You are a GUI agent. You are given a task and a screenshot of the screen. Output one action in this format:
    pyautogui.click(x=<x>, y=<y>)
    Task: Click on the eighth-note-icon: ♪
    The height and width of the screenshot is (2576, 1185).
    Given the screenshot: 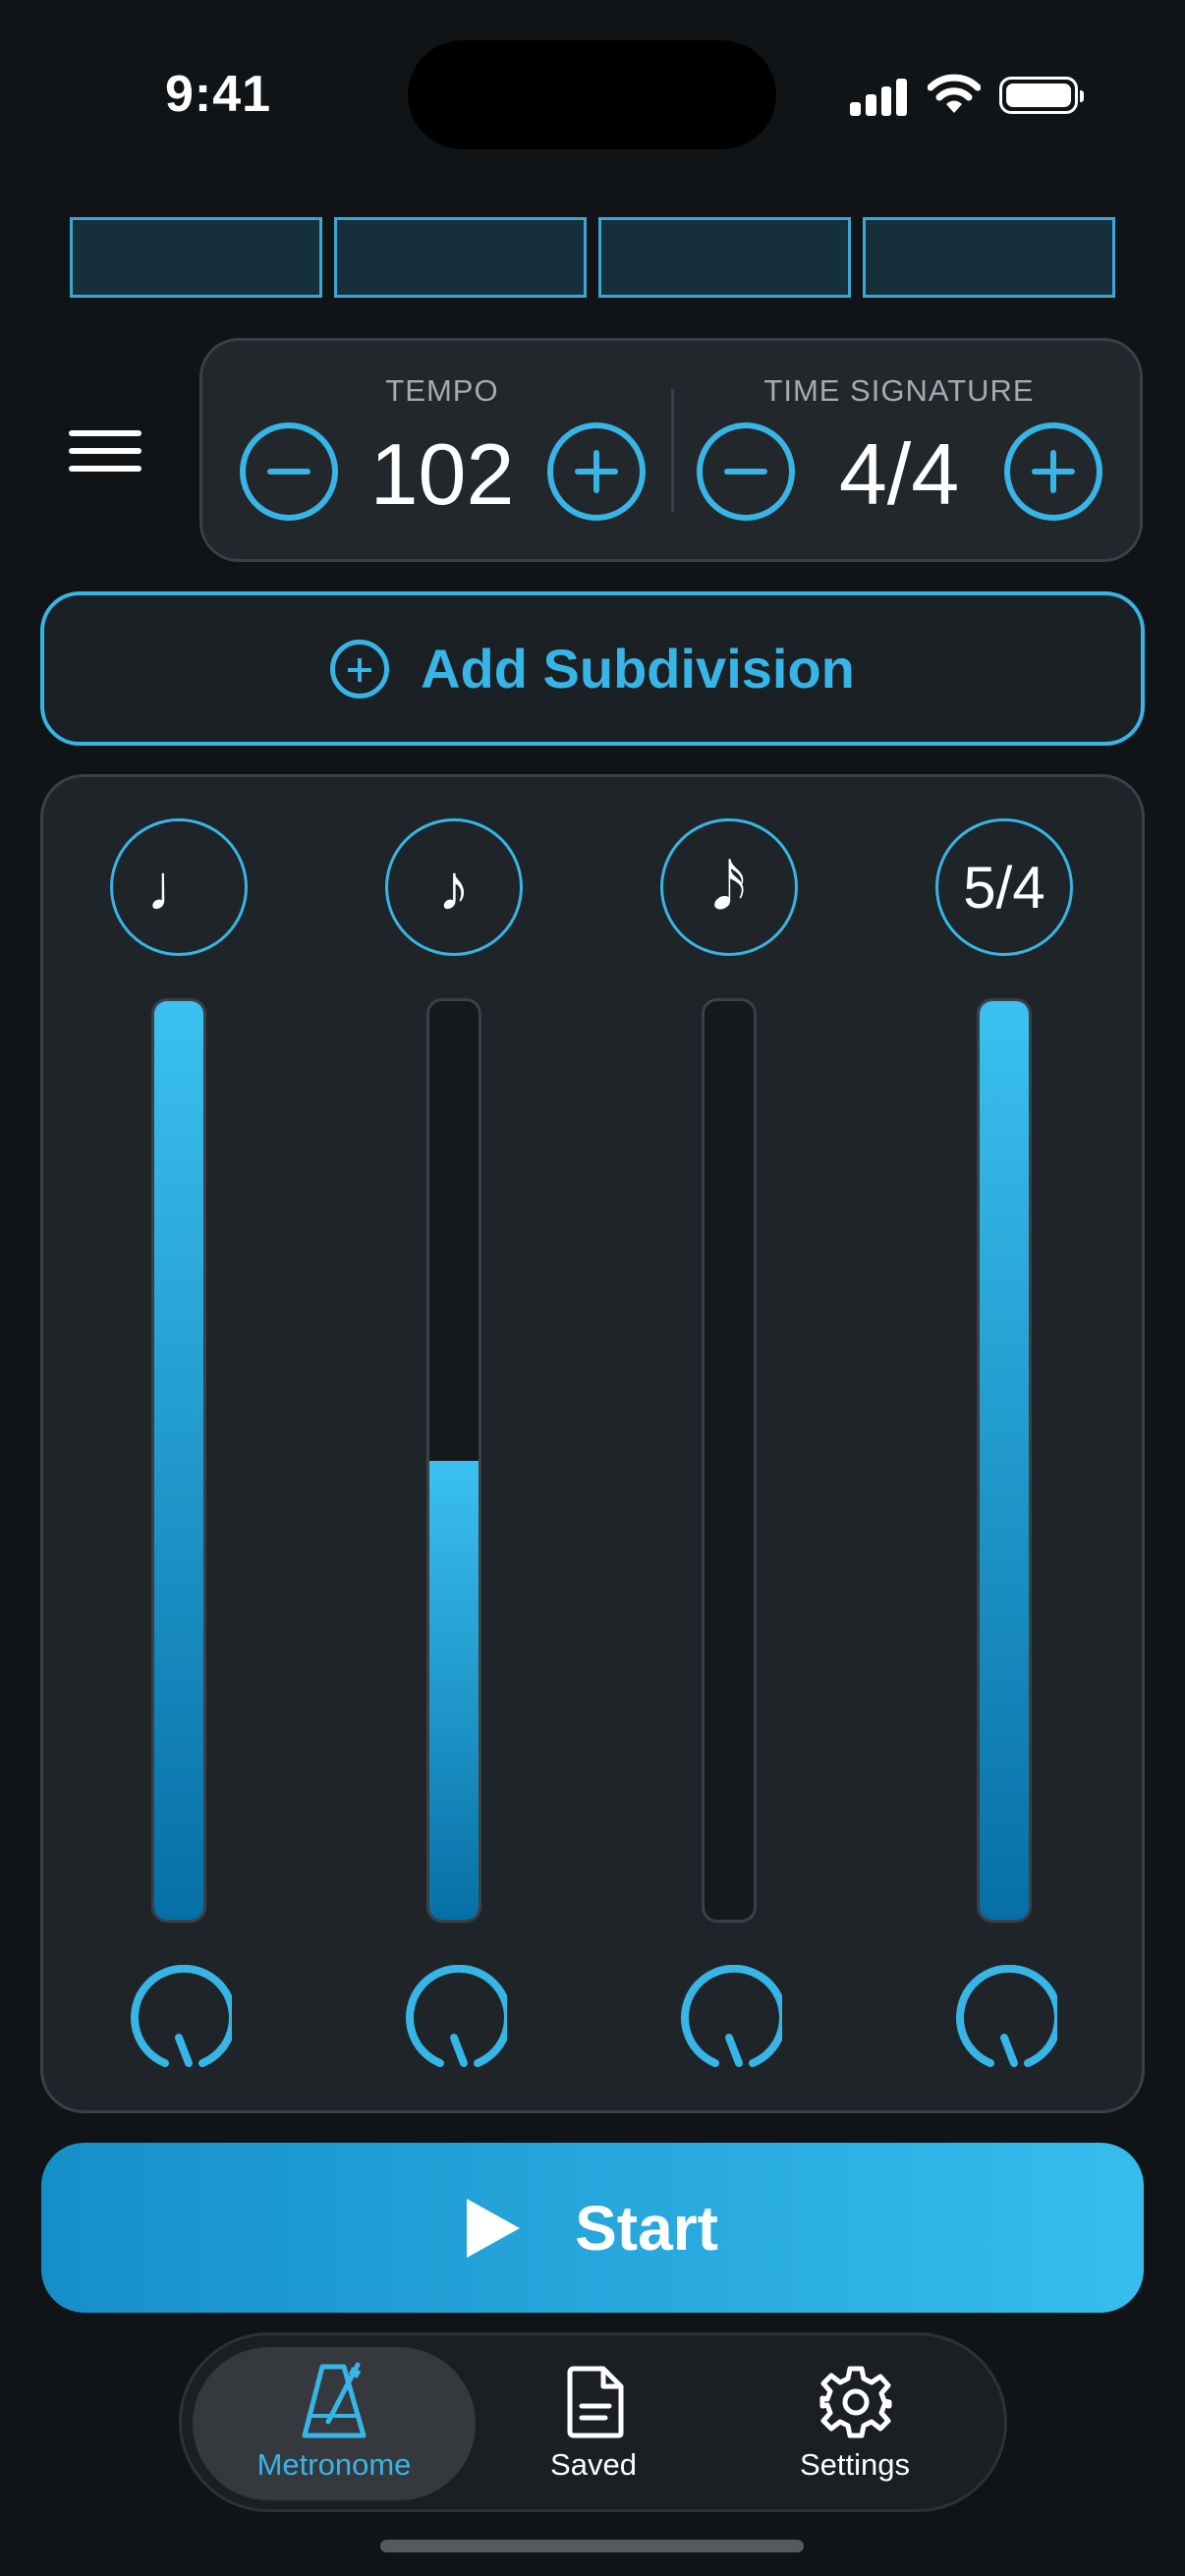 What is the action you would take?
    pyautogui.click(x=454, y=887)
    